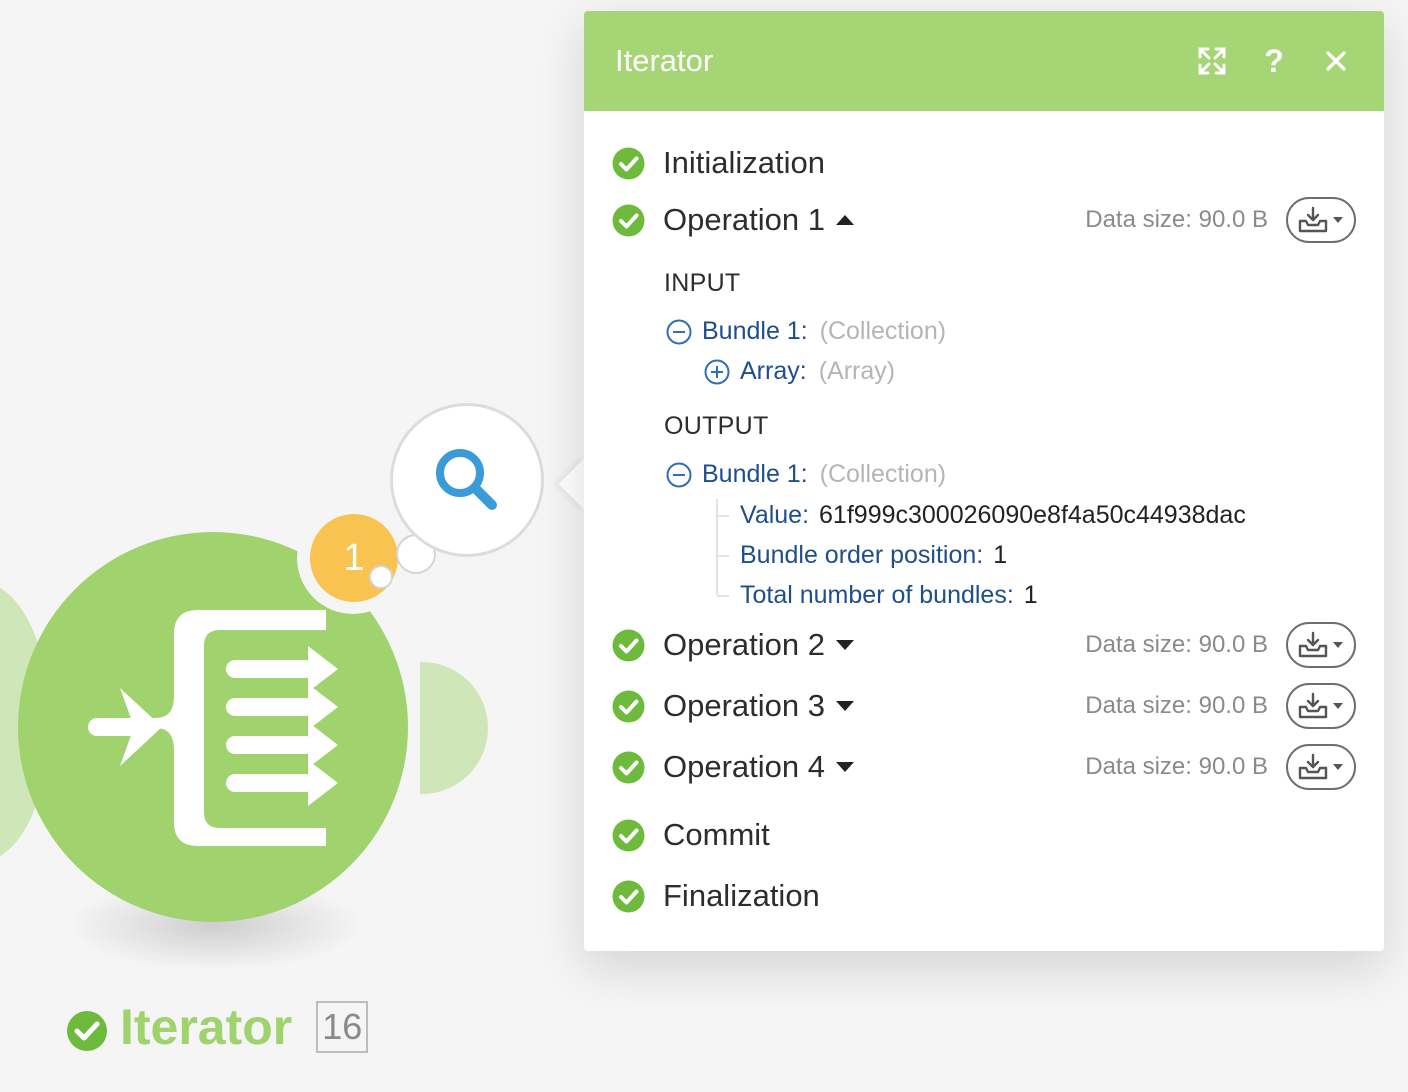 The width and height of the screenshot is (1408, 1092). Describe the element at coordinates (984, 163) in the screenshot. I see `initialization-row: Initialization` at that location.